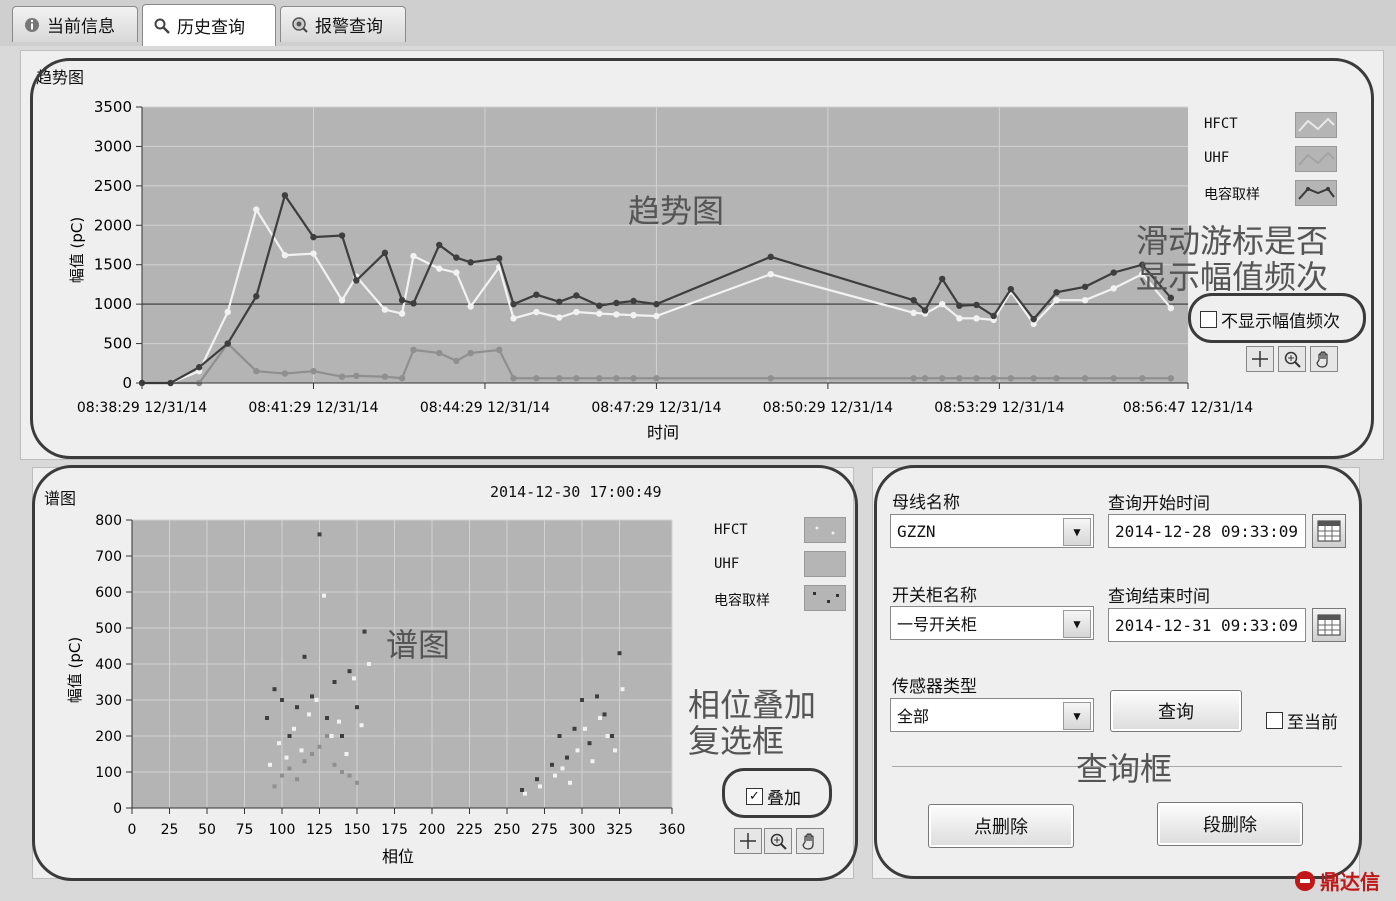  What do you see at coordinates (1329, 625) in the screenshot?
I see `end-calendar-icon` at bounding box center [1329, 625].